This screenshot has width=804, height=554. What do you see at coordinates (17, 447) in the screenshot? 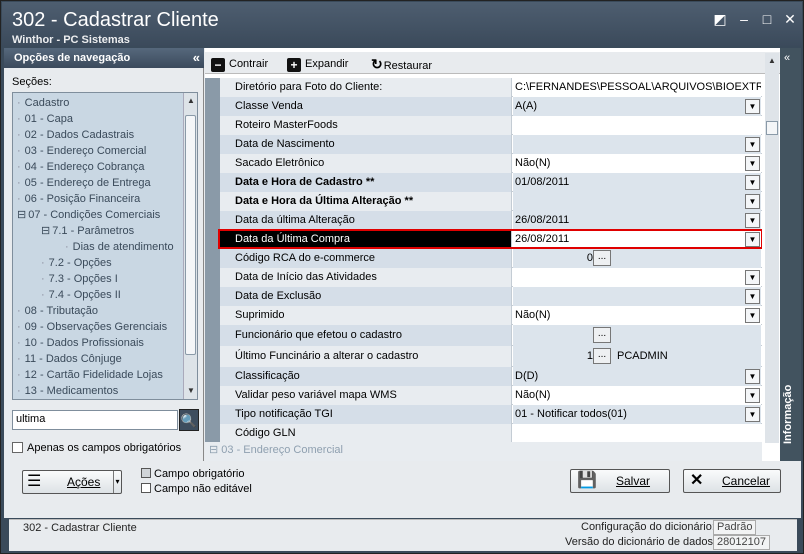
I see `checkbox-box` at bounding box center [17, 447].